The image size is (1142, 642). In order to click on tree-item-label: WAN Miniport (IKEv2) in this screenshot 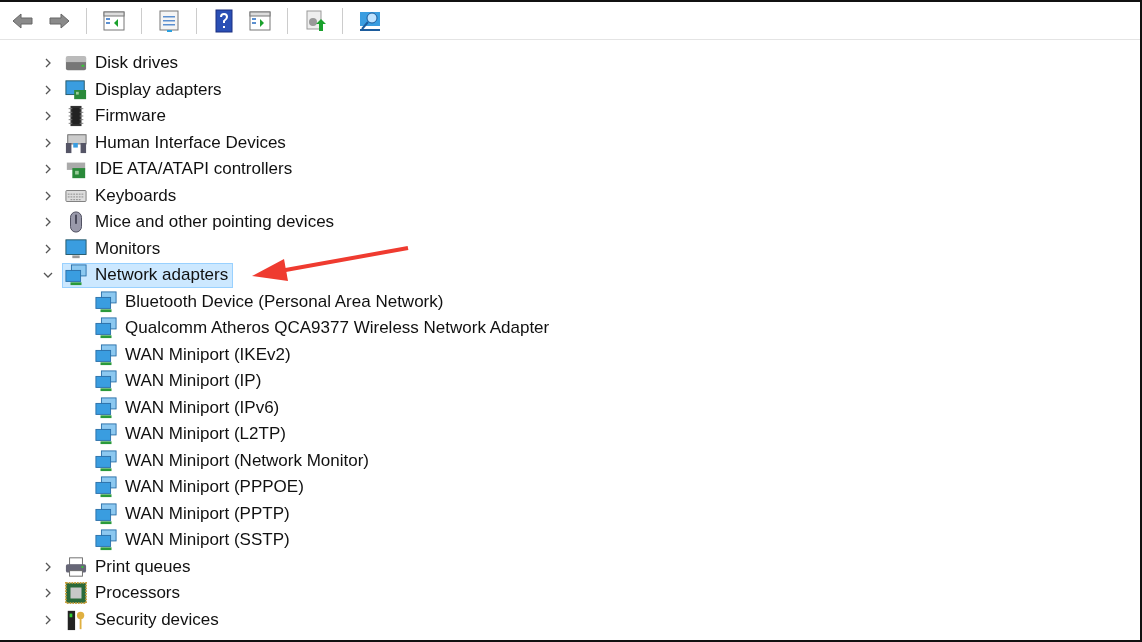, I will do `click(208, 354)`.